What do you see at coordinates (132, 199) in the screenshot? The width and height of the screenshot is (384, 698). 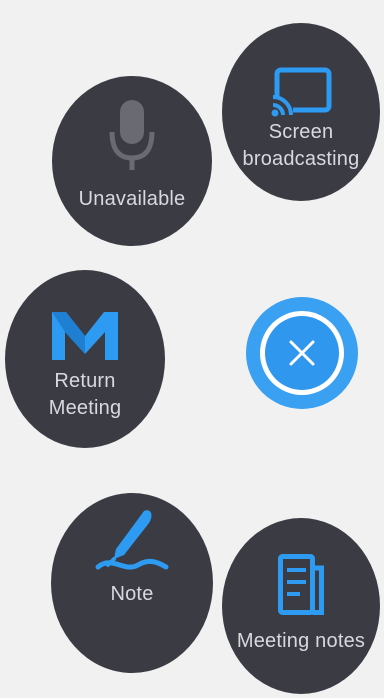 I see `microphone-label: Unavailable` at bounding box center [132, 199].